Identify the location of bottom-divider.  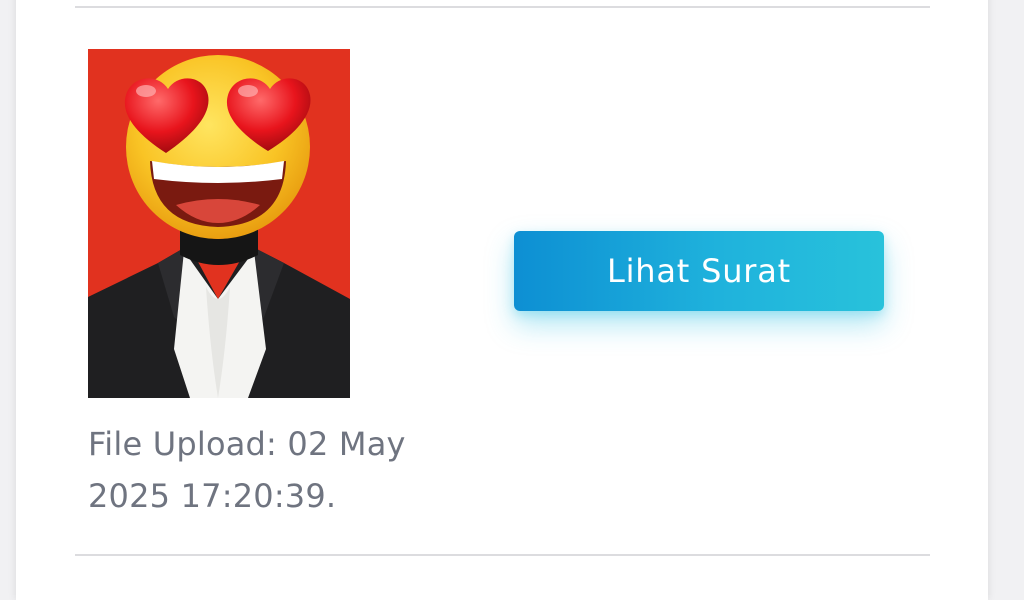
(502, 555).